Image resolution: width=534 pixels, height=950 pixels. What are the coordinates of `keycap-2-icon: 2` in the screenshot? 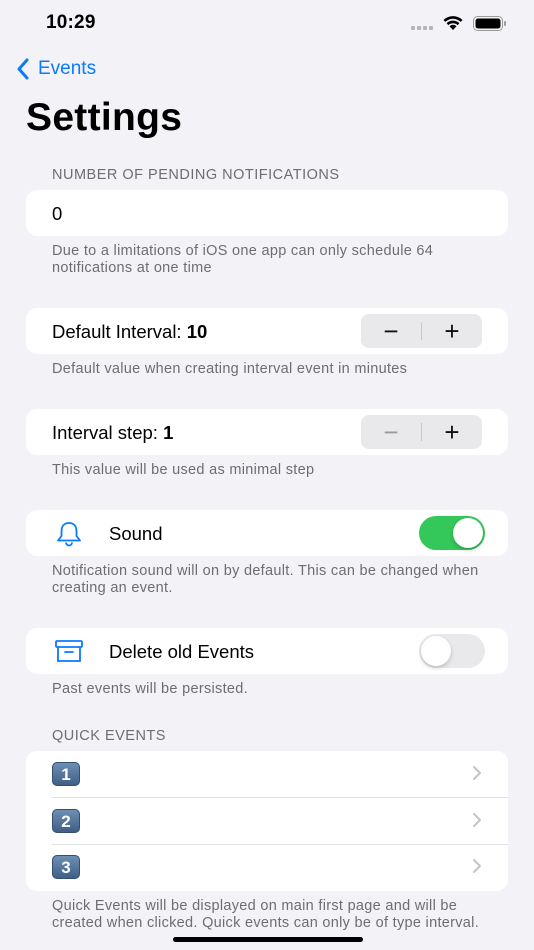 It's located at (66, 820).